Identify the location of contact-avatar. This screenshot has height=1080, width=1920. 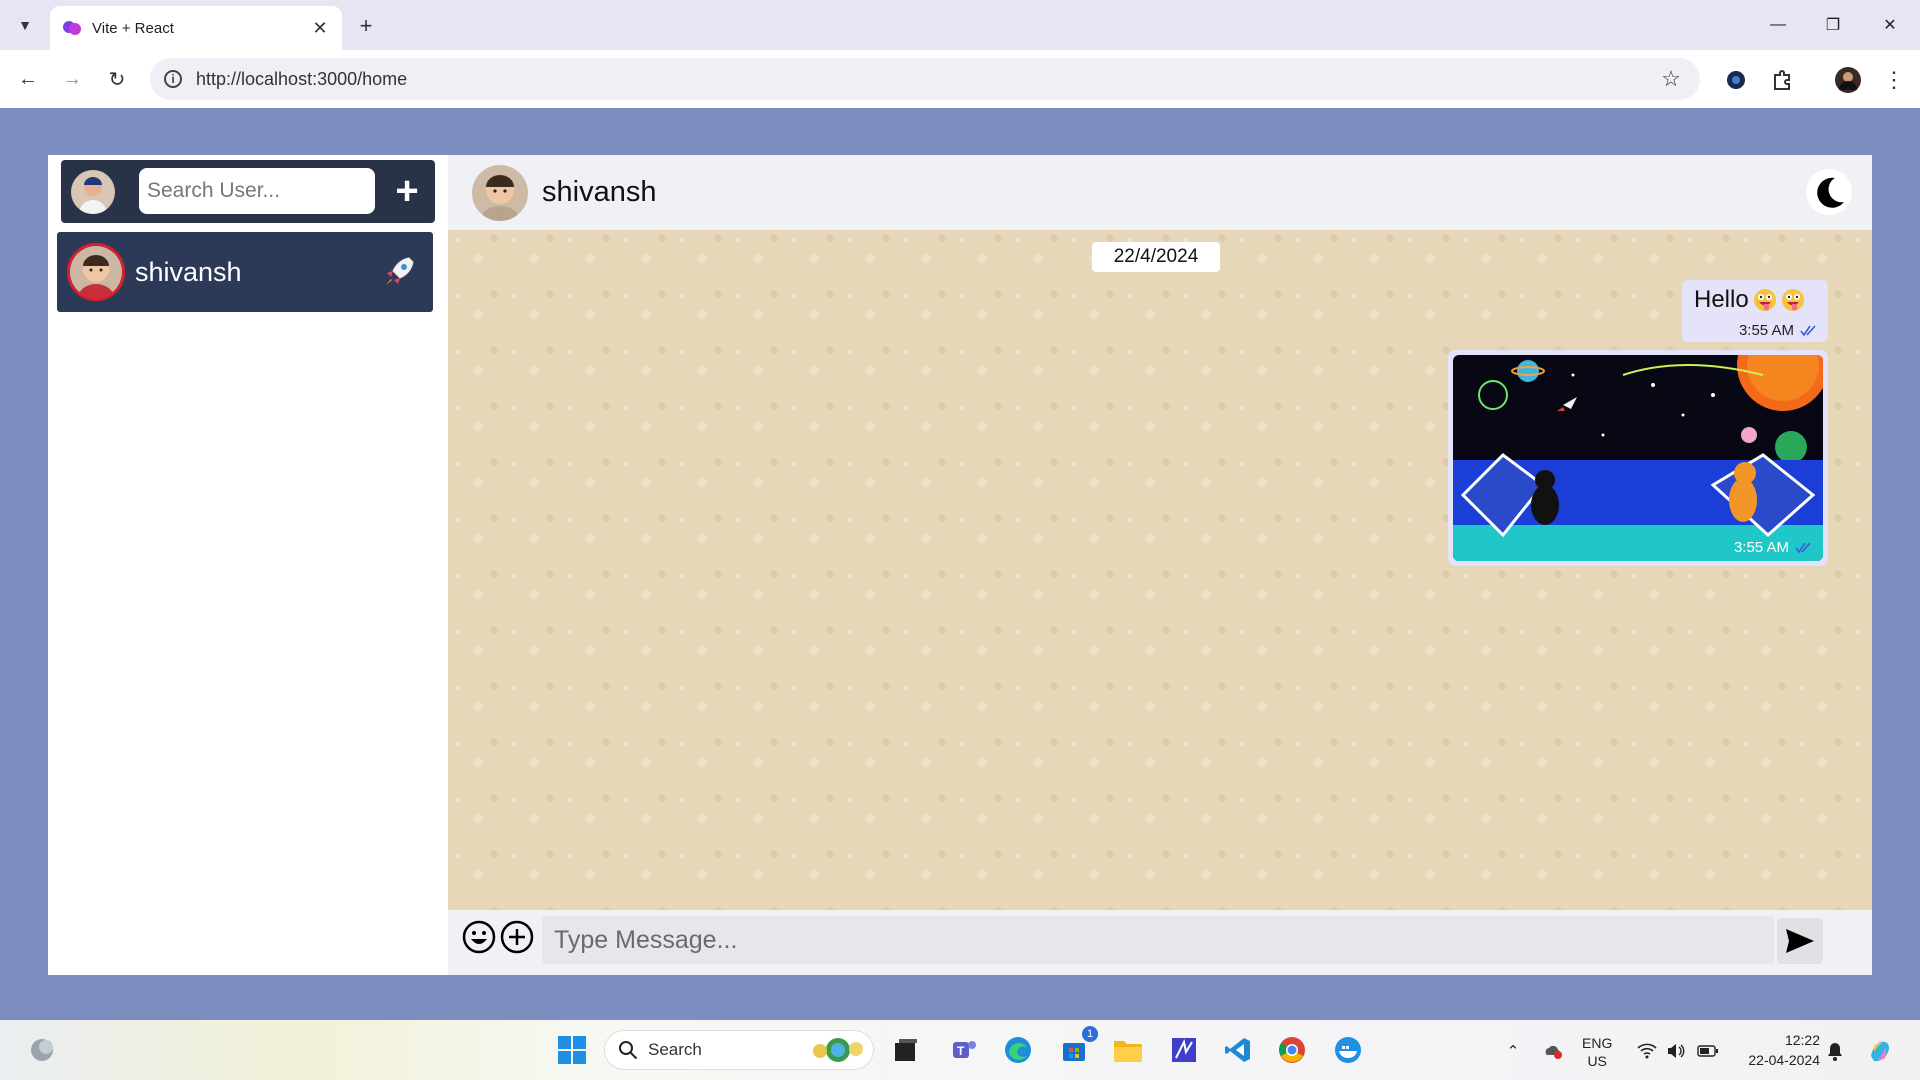
(96, 272).